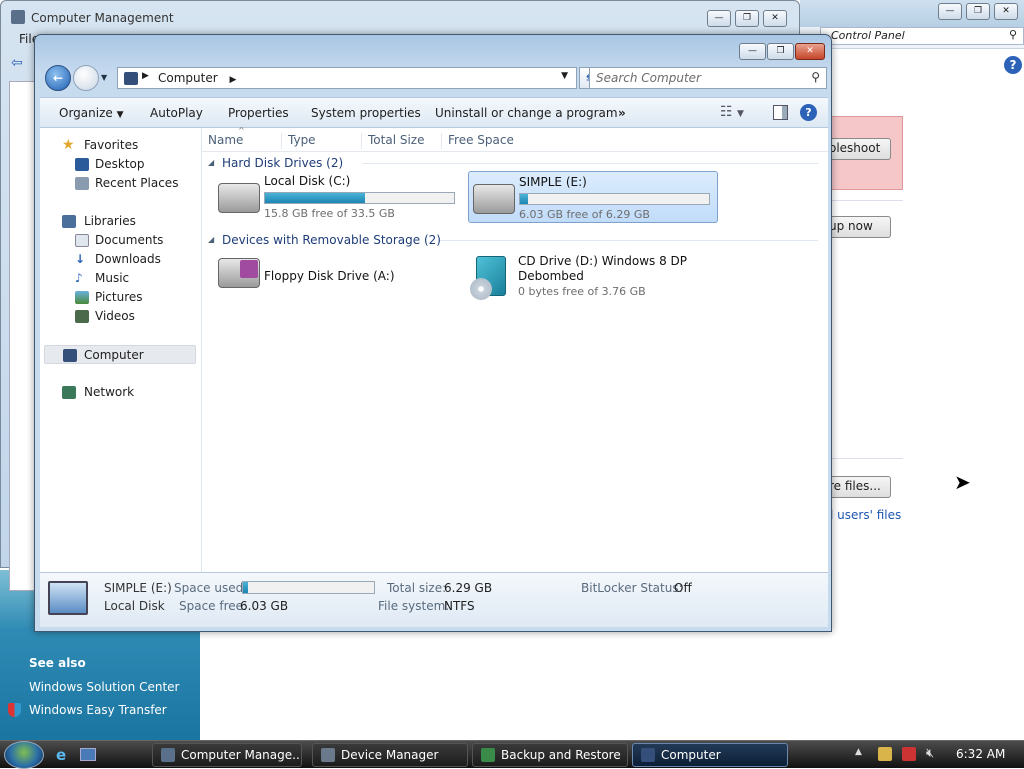 The width and height of the screenshot is (1024, 769). What do you see at coordinates (58, 78) in the screenshot?
I see `back-button: ←` at bounding box center [58, 78].